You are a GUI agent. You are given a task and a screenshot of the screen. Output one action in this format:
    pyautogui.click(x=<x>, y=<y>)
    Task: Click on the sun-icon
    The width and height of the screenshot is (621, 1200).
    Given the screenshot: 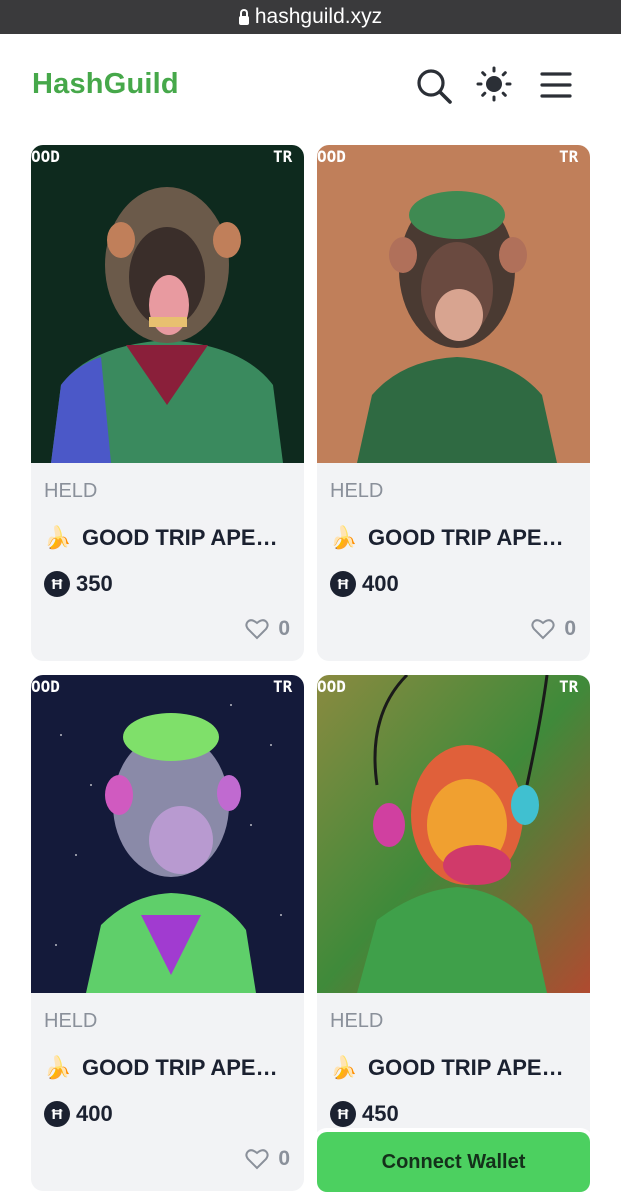 What is the action you would take?
    pyautogui.click(x=494, y=86)
    